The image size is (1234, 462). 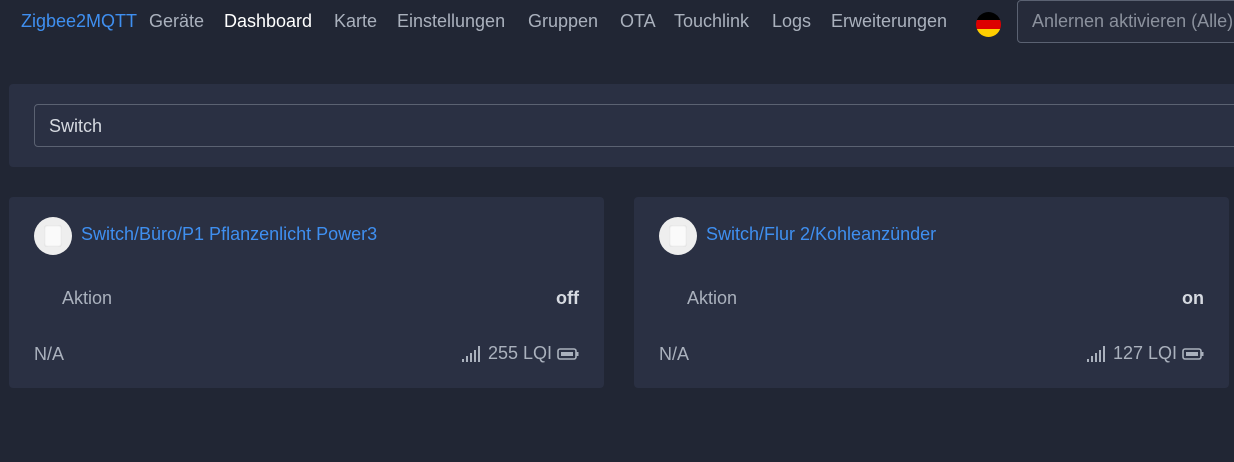 I want to click on nav-link-settings: Einstellungen, so click(x=451, y=21).